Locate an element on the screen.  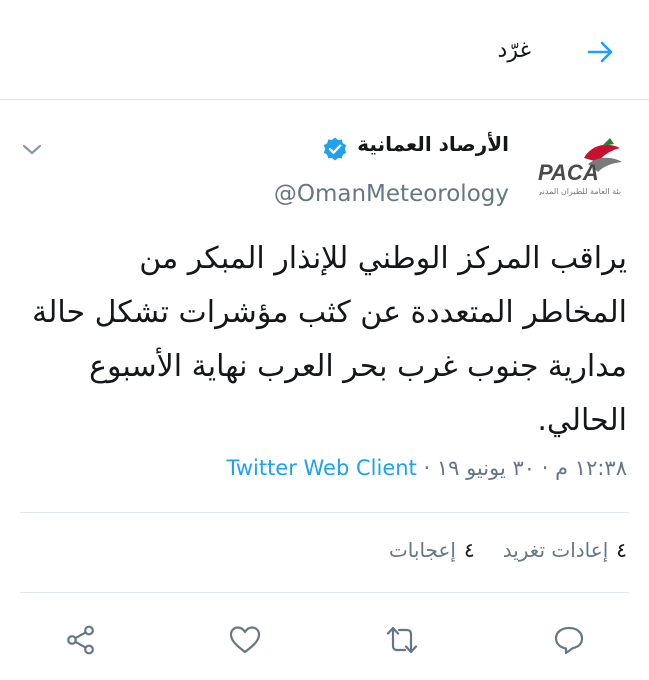
tweet-client-link: Twitter Web Client is located at coordinates (321, 468).